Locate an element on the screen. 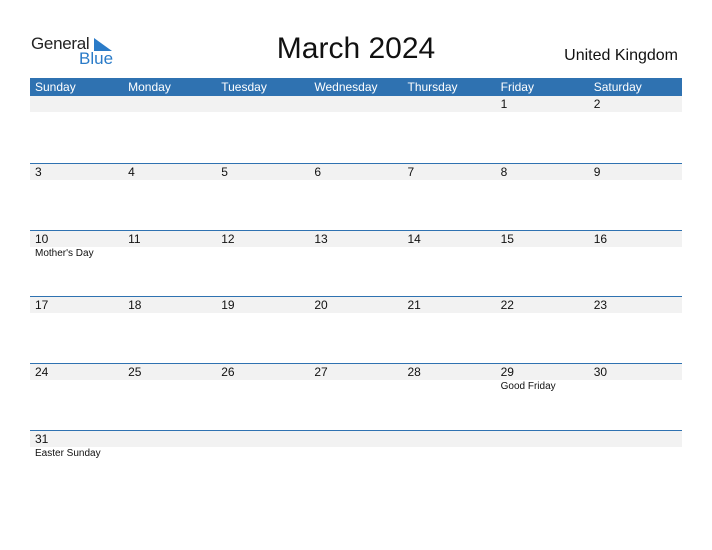 This screenshot has width=712, height=550. events-row: Good Friday is located at coordinates (356, 387).